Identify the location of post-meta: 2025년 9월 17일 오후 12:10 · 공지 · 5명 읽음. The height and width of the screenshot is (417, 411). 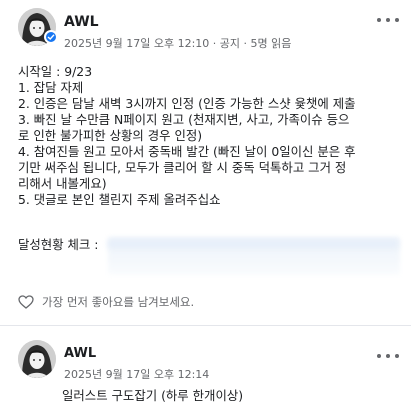
(178, 43).